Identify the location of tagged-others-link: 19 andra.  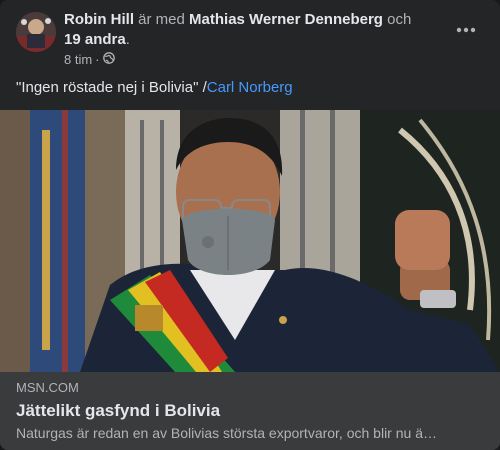
(95, 39).